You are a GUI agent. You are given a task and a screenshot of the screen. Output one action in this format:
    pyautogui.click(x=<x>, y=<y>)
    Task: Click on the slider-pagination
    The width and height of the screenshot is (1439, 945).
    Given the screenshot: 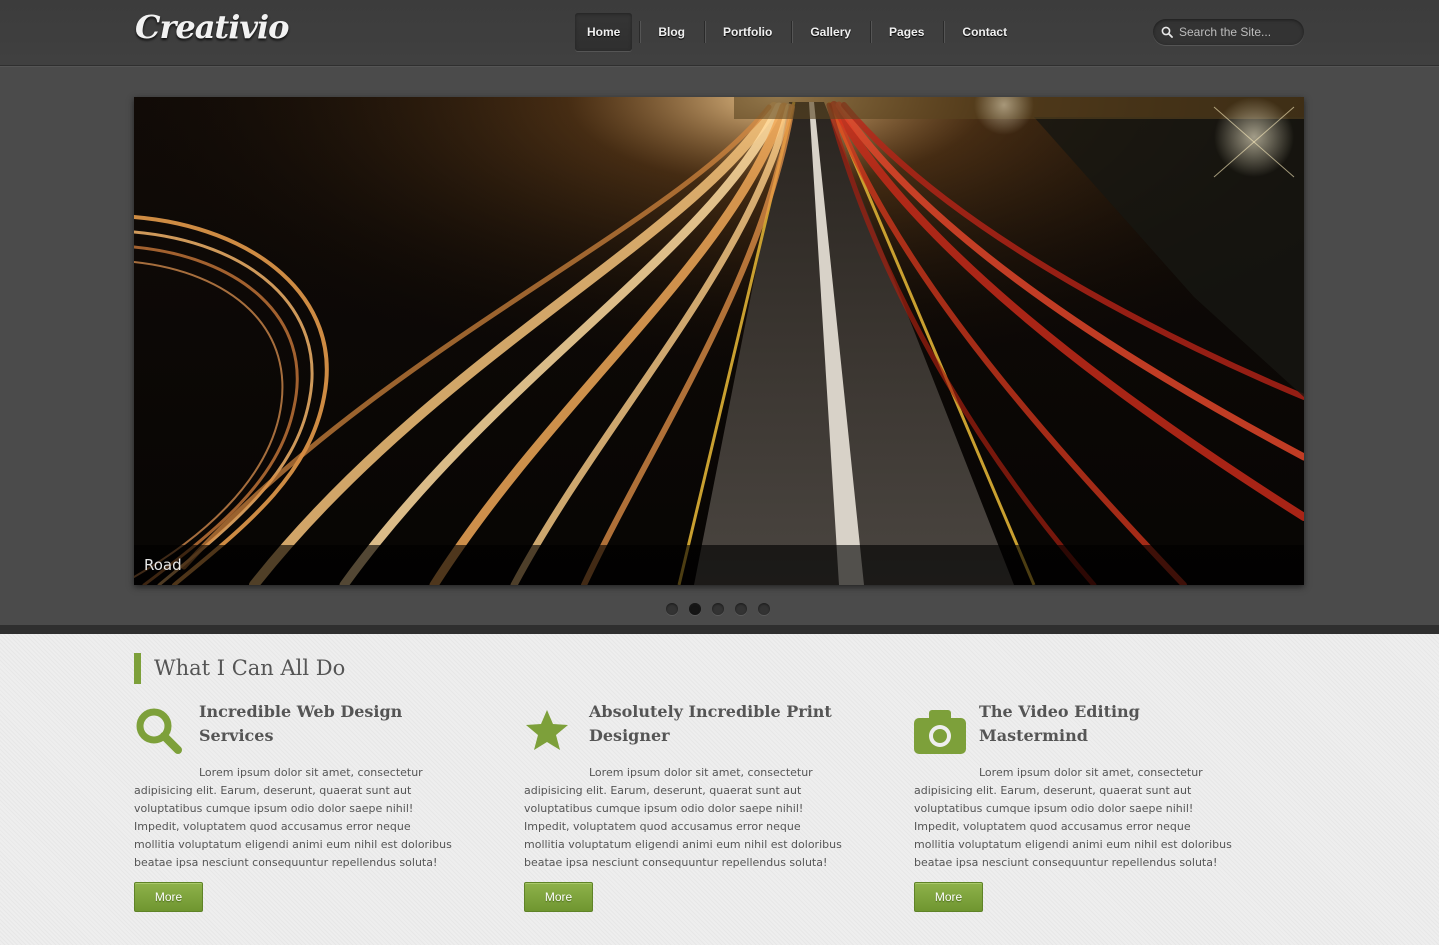 What is the action you would take?
    pyautogui.click(x=718, y=609)
    